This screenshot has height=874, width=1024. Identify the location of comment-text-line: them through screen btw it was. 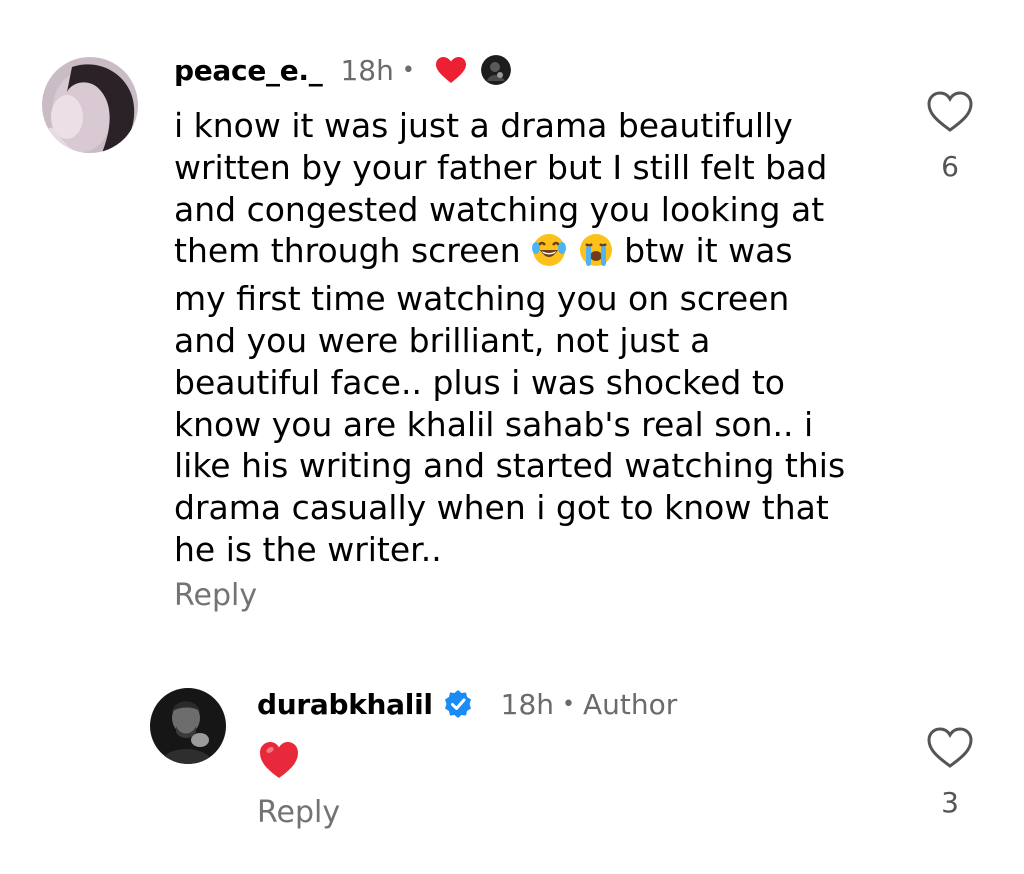
(534, 254).